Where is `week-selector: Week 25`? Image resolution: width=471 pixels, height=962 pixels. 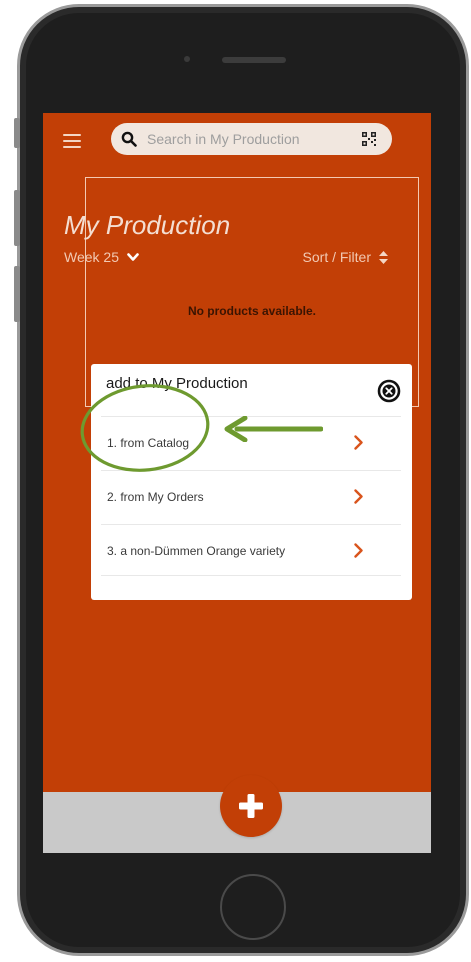 week-selector: Week 25 is located at coordinates (101, 257).